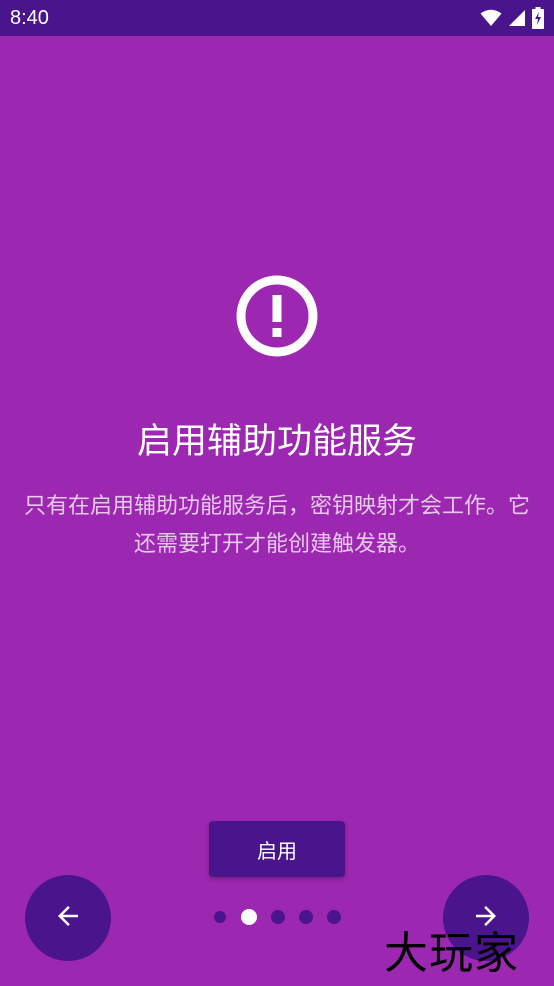  I want to click on arrow-left-icon, so click(68, 918).